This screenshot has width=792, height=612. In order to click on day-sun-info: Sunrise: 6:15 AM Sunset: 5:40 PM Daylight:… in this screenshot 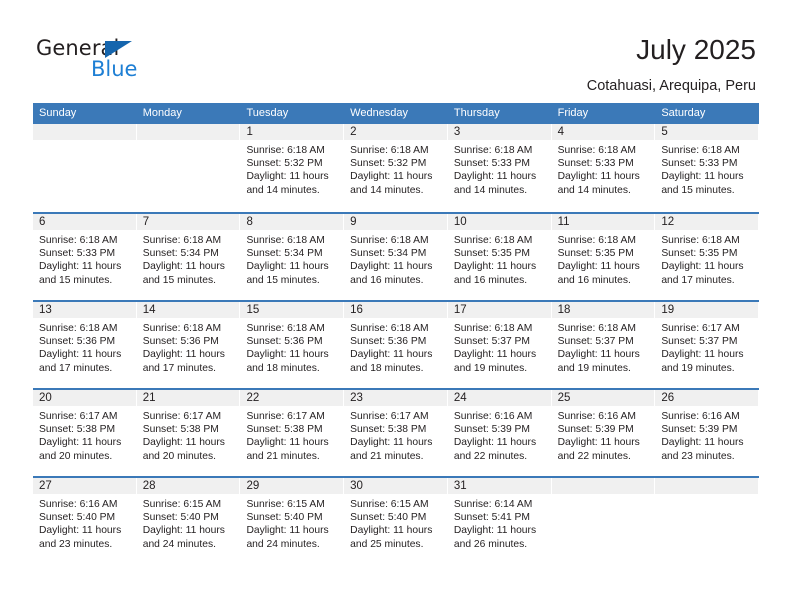, I will do `click(292, 522)`.